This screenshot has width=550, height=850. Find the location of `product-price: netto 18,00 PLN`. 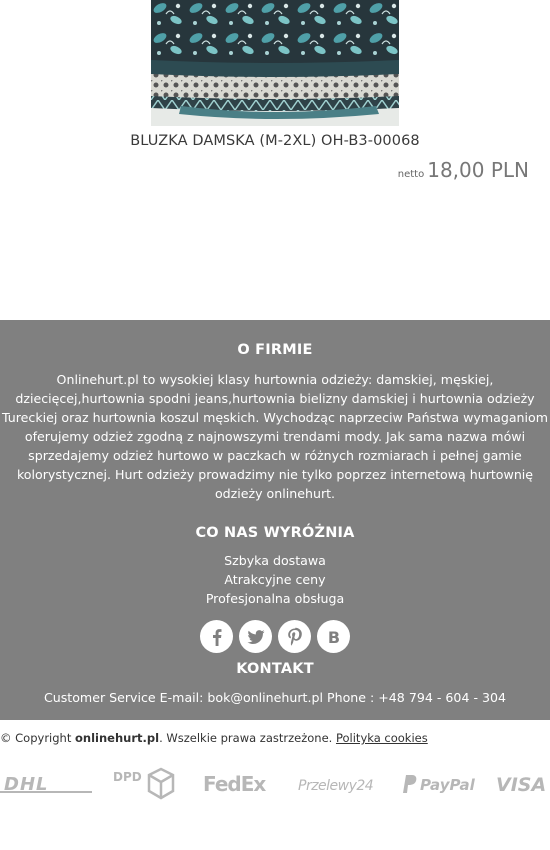

product-price: netto 18,00 PLN is located at coordinates (463, 170).